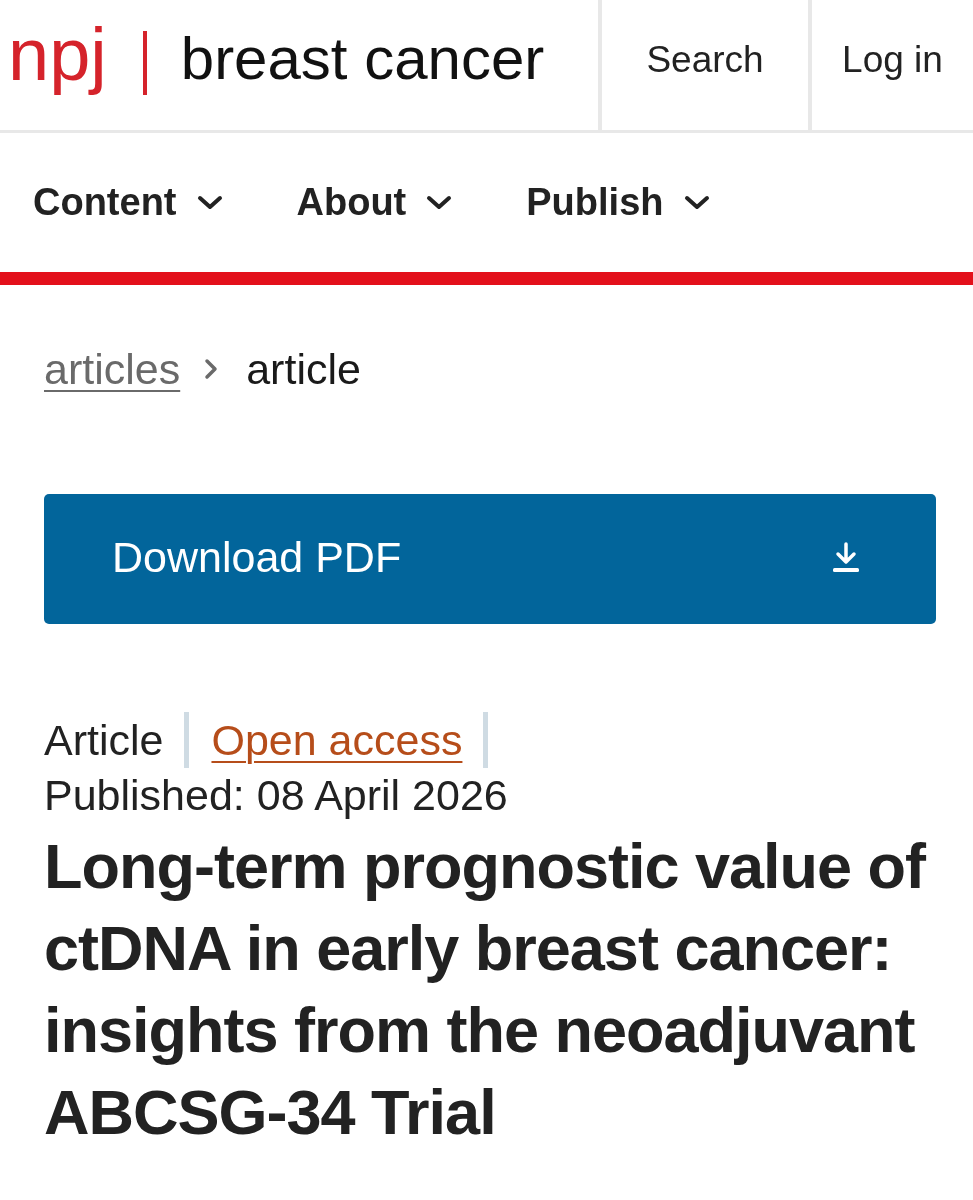 The height and width of the screenshot is (1200, 973). Describe the element at coordinates (490, 559) in the screenshot. I see `download-pdf-button: Download PDF` at that location.